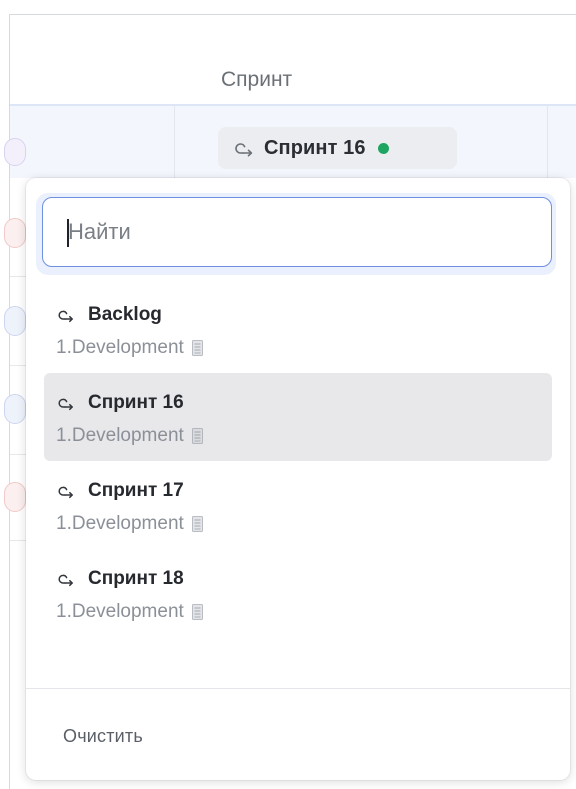  I want to click on status-dot, so click(383, 148).